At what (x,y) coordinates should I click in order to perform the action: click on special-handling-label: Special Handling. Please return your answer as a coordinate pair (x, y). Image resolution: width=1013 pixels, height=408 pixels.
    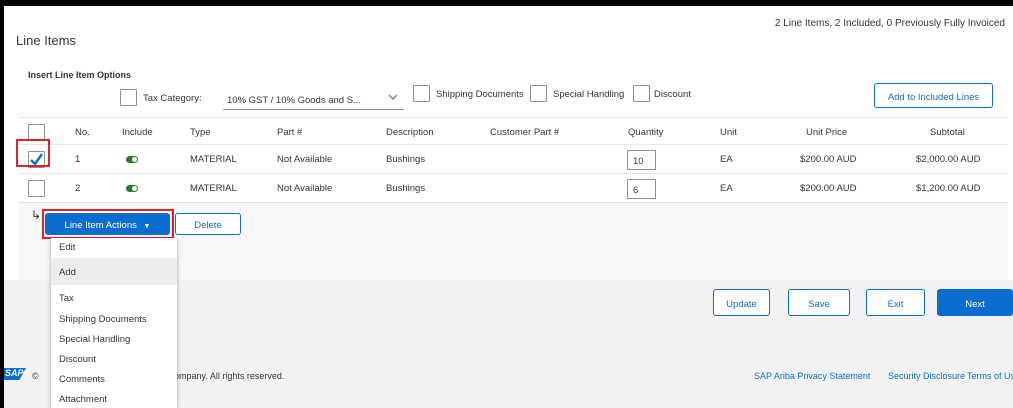
    Looking at the image, I should click on (589, 94).